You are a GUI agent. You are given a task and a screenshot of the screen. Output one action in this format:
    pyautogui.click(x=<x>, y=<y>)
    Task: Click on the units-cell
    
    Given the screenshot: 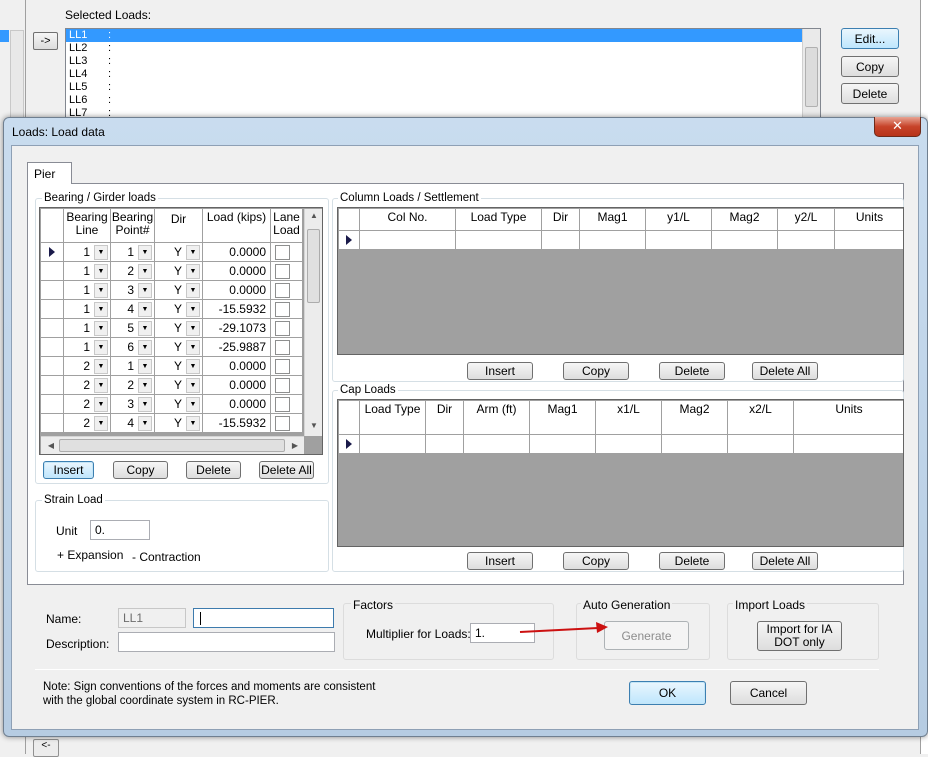 What is the action you would take?
    pyautogui.click(x=848, y=444)
    